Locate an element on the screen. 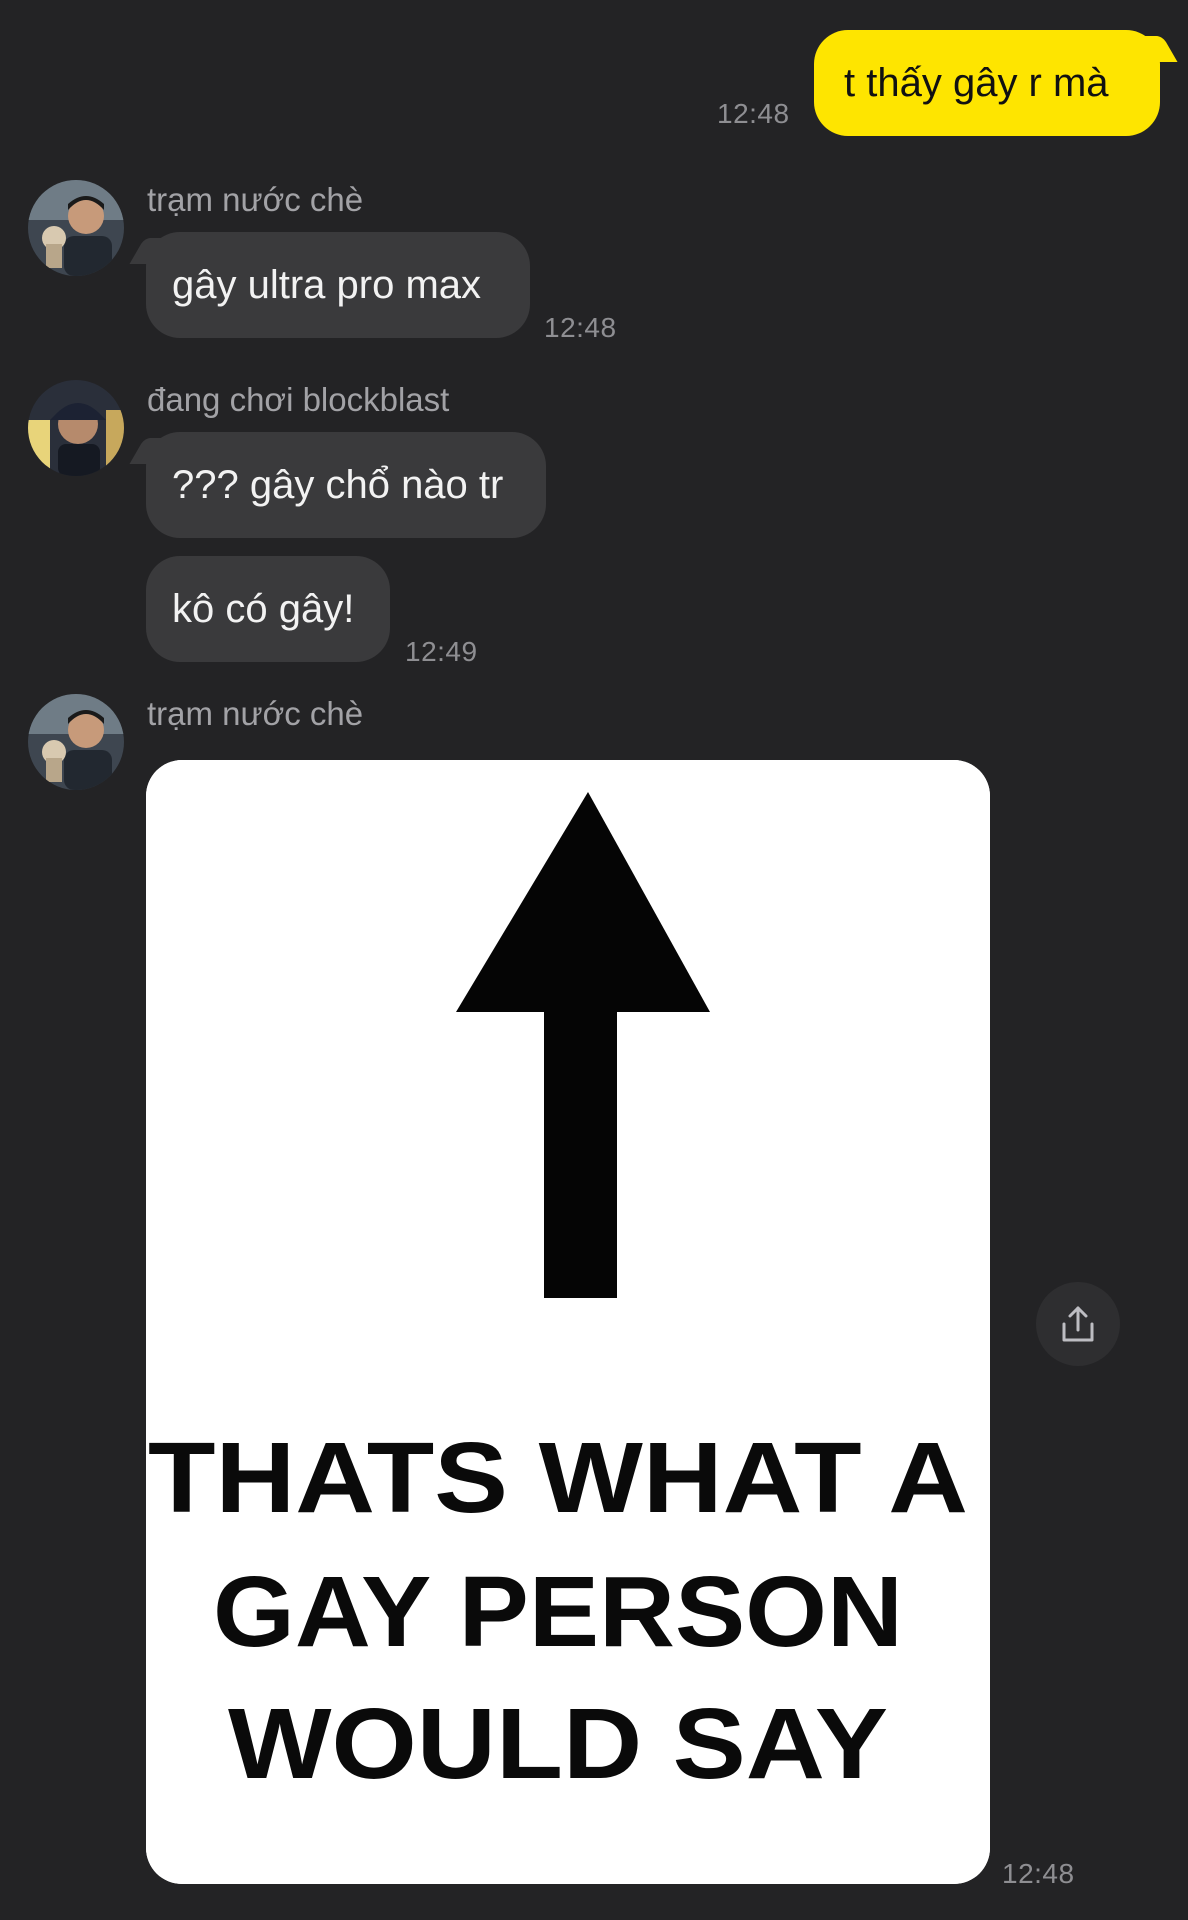 The image size is (1188, 1920). share-button is located at coordinates (1078, 1324).